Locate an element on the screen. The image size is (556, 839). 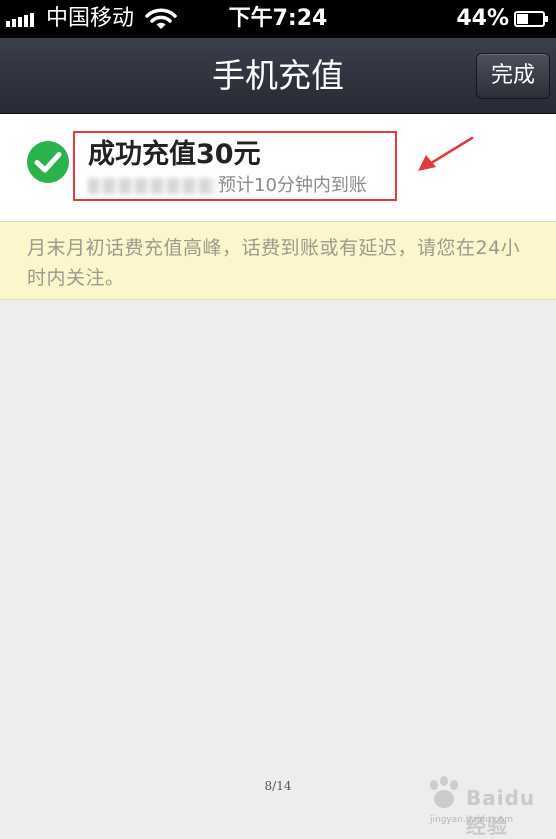
annotation-highlight-box is located at coordinates (235, 166).